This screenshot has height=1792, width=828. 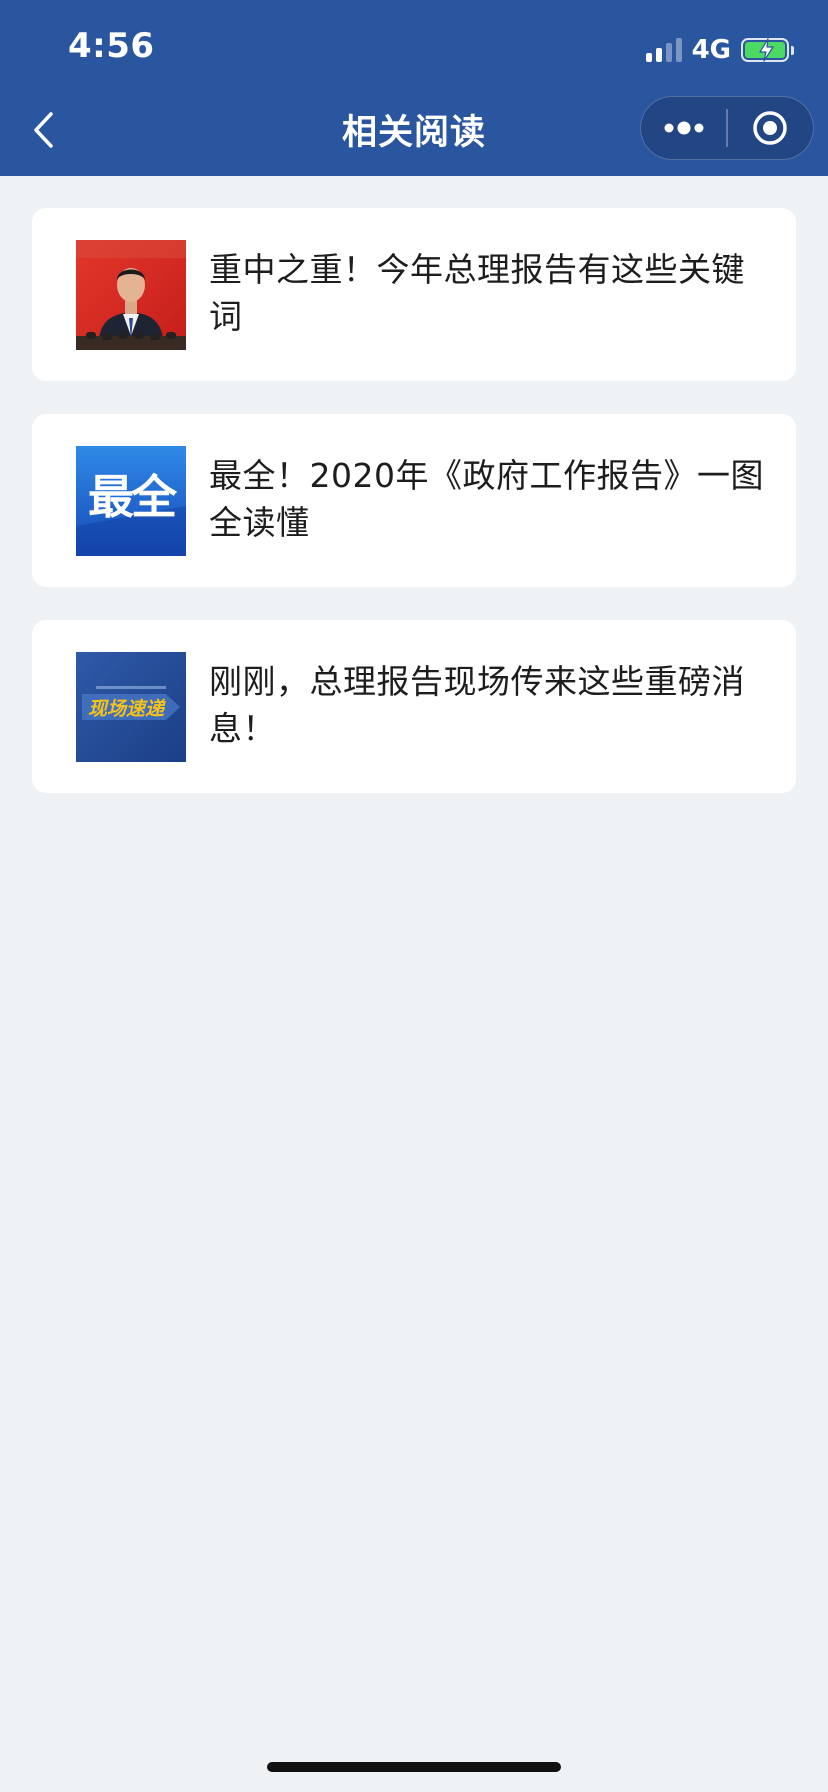 I want to click on charging-bolt-icon, so click(x=766, y=50).